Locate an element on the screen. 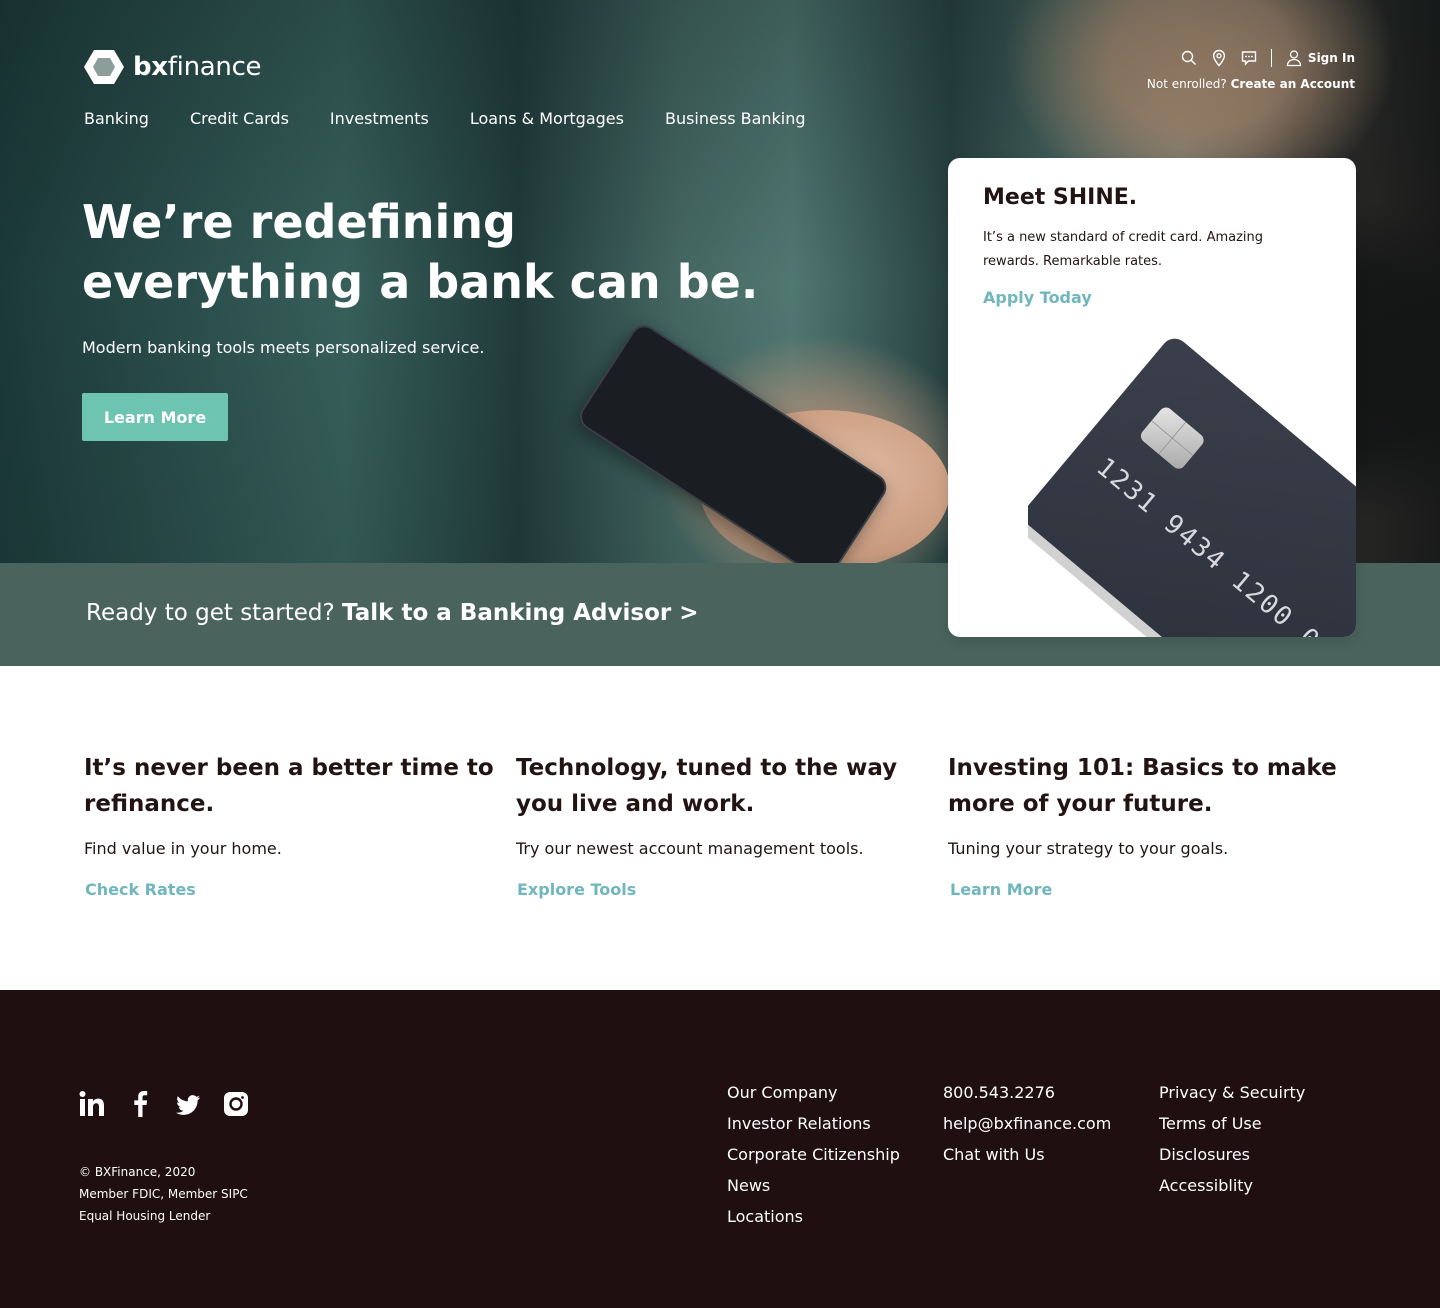  credit-card-image: 1231 9434 1200 0200 is located at coordinates (1189, 487).